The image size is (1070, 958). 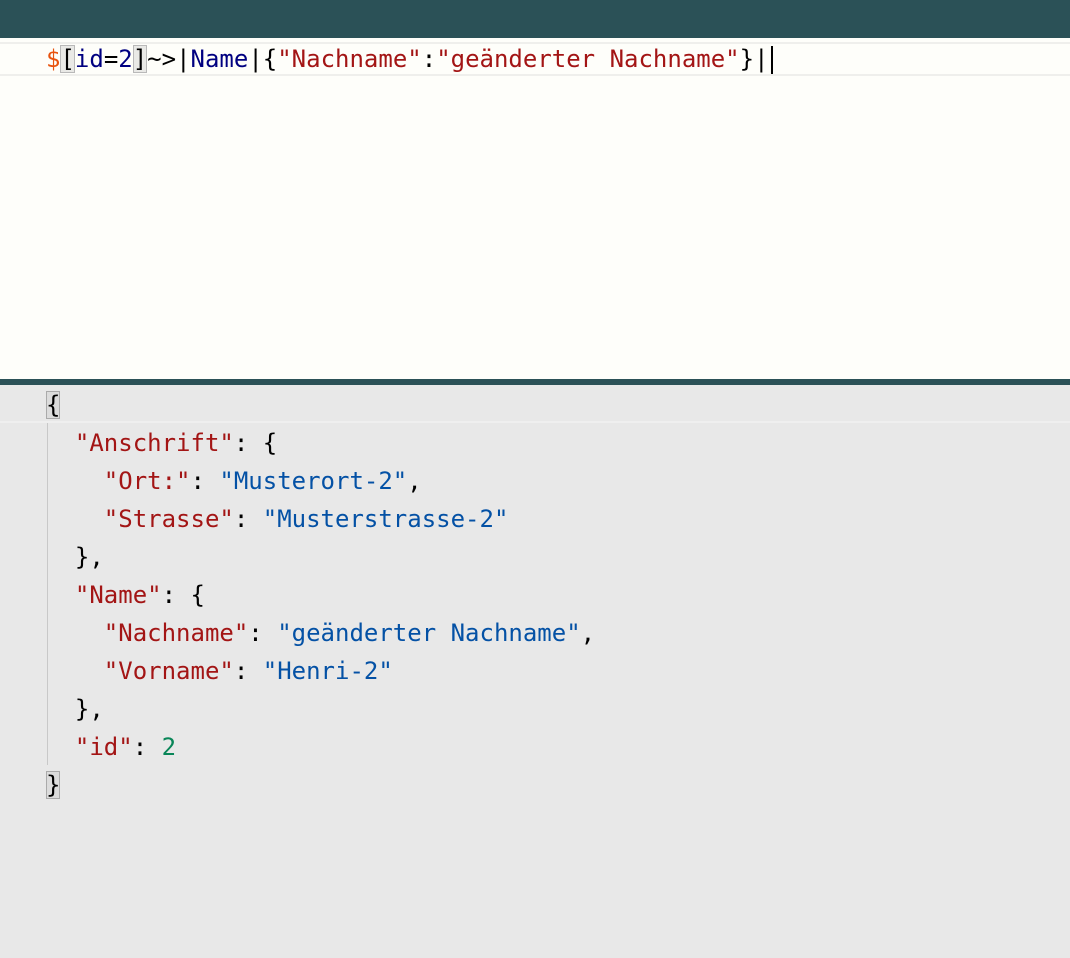 What do you see at coordinates (429, 59) in the screenshot?
I see `query-colon: :` at bounding box center [429, 59].